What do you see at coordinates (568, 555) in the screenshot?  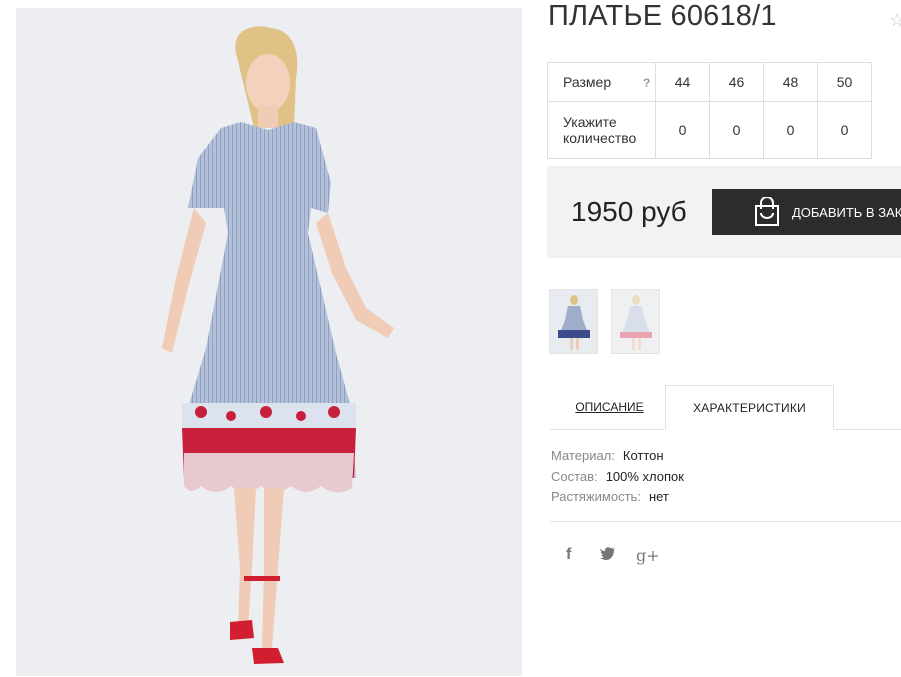 I see `facebook-icon: f` at bounding box center [568, 555].